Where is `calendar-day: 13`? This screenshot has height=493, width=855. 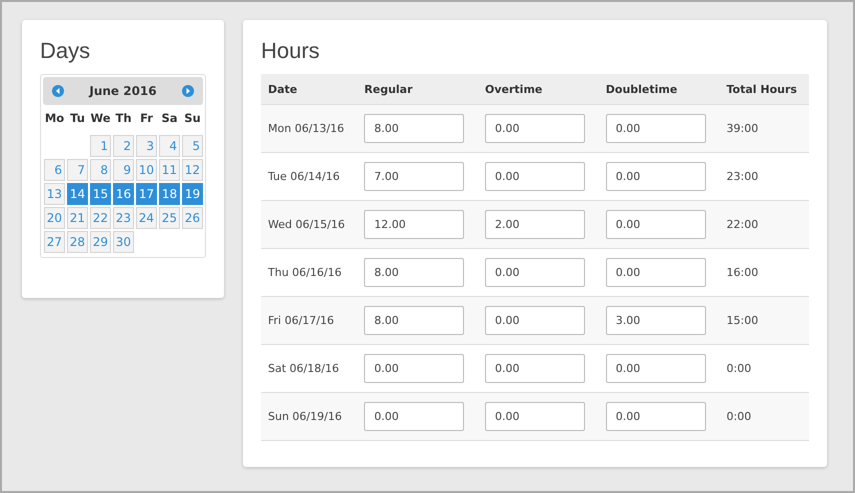 calendar-day: 13 is located at coordinates (54, 194).